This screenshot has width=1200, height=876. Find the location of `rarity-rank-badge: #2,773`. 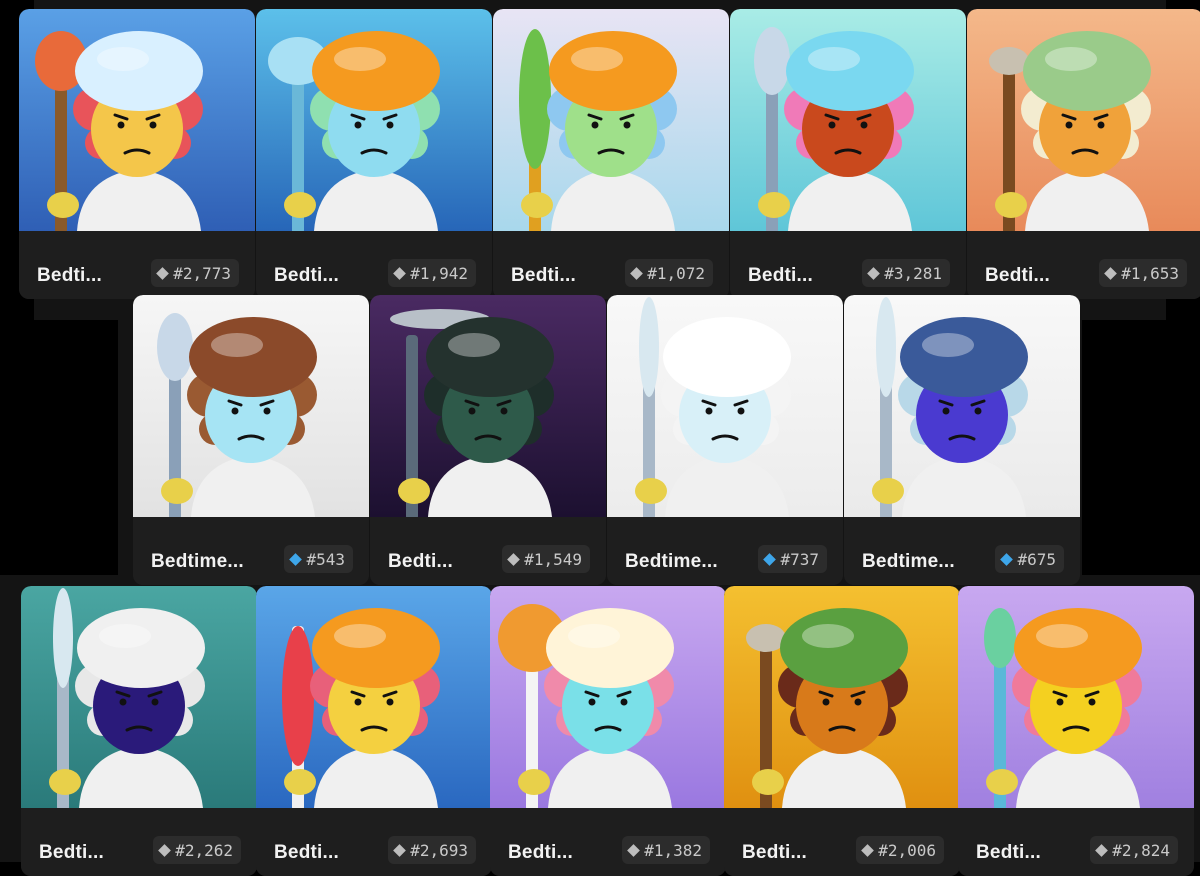

rarity-rank-badge: #2,773 is located at coordinates (195, 273).